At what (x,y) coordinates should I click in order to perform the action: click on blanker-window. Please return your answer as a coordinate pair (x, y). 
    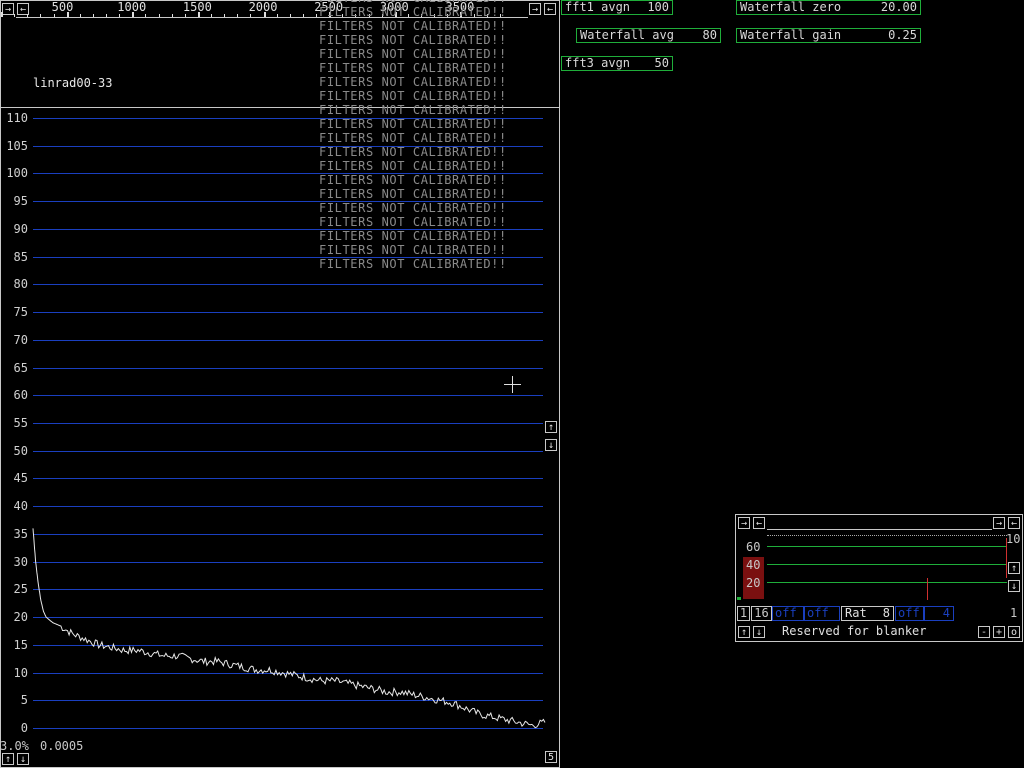
    Looking at the image, I should click on (879, 578).